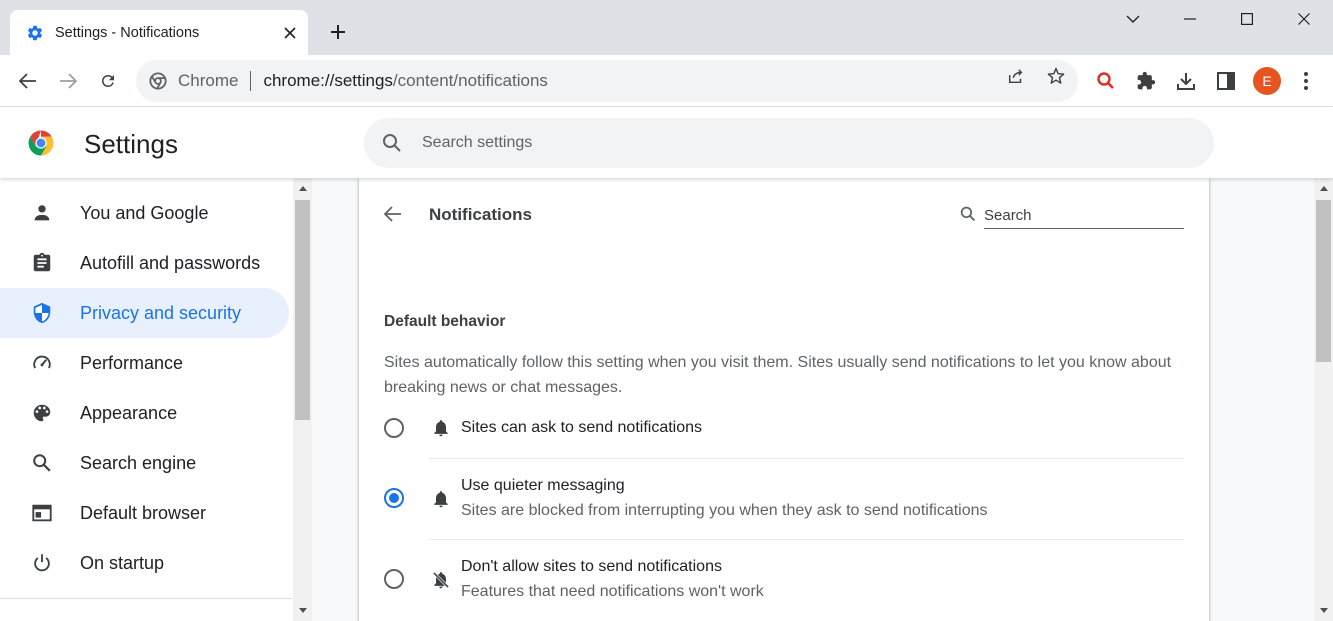  I want to click on extensions-puzzle-icon, so click(1146, 81).